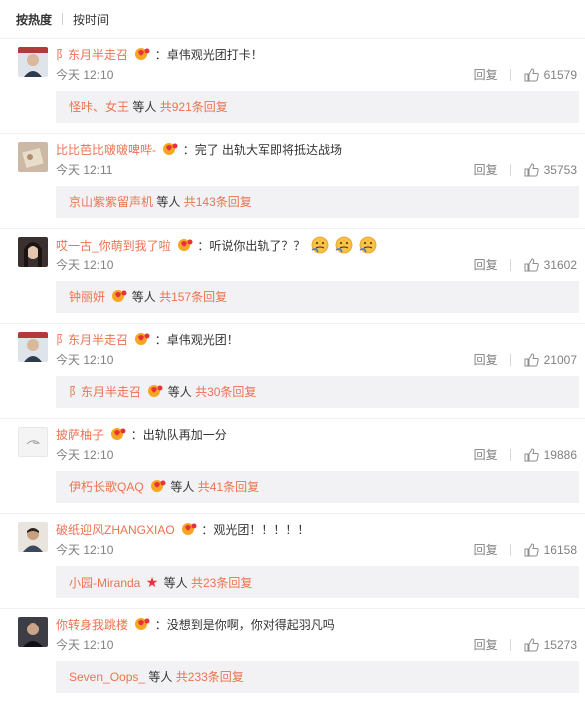  I want to click on sub-reply-users: 怪咔、女王, so click(99, 107).